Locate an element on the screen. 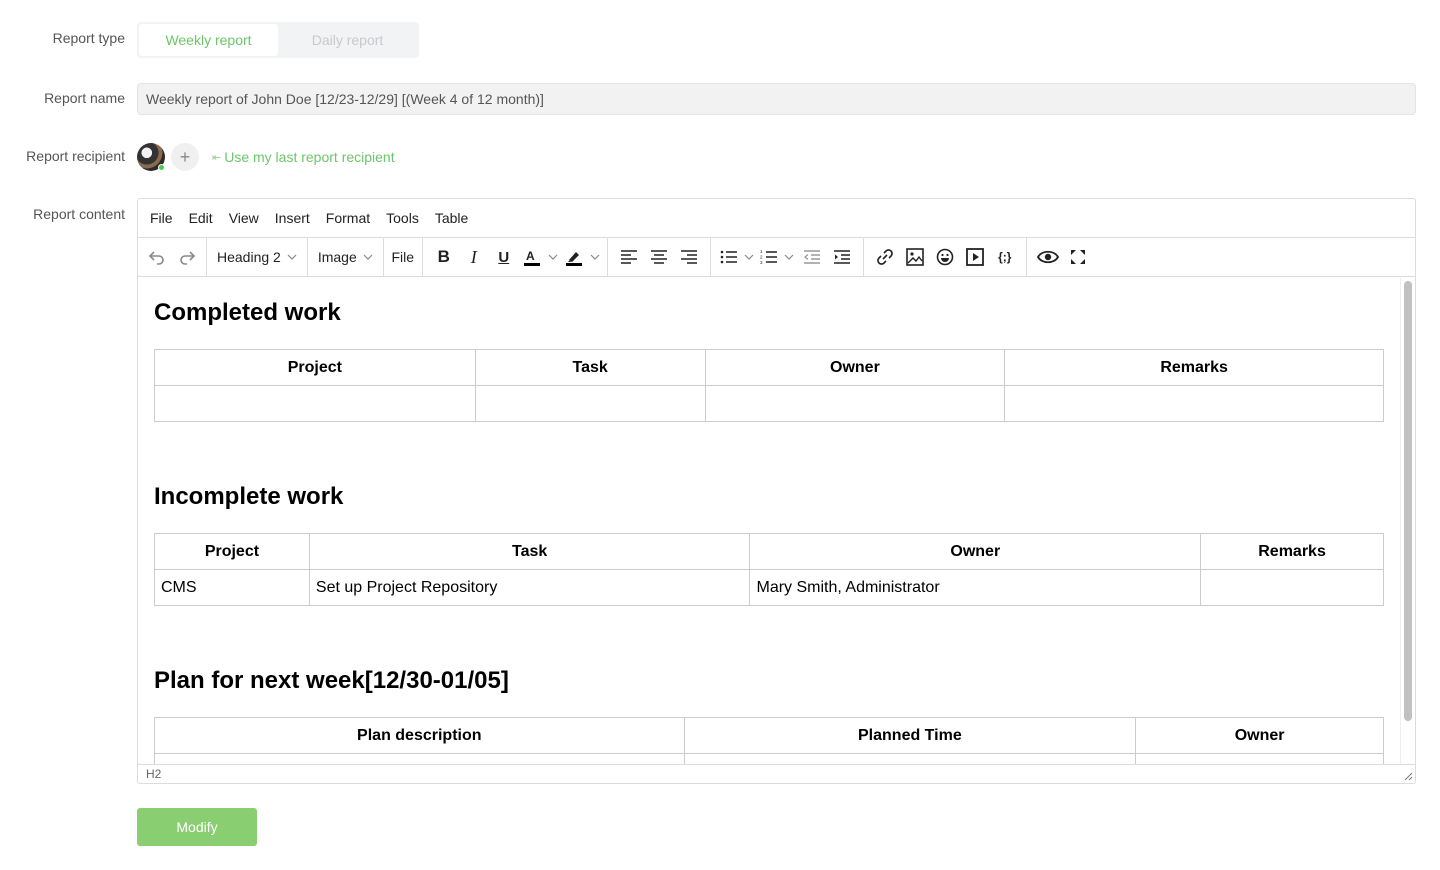  plan-next-week-heading: Plan for next week[12/30-01/05] is located at coordinates (331, 680).